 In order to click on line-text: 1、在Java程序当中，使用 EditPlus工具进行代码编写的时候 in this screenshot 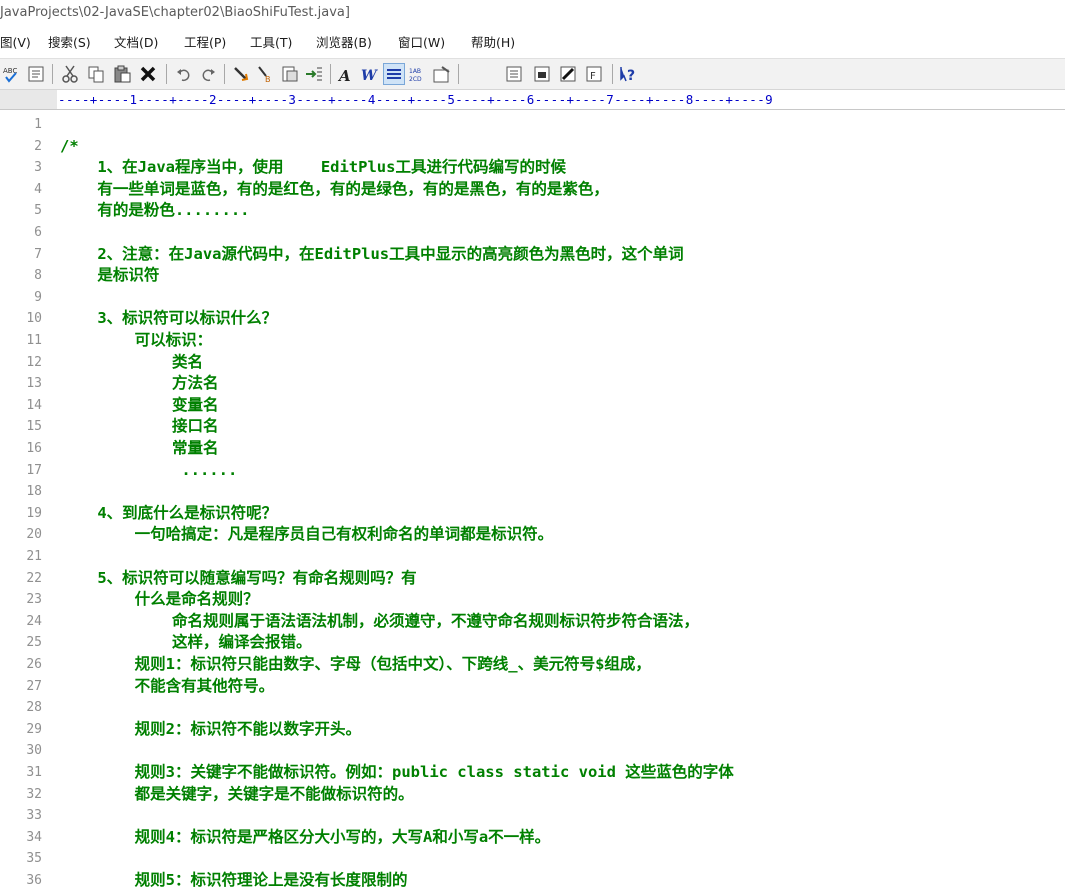, I will do `click(313, 168)`.